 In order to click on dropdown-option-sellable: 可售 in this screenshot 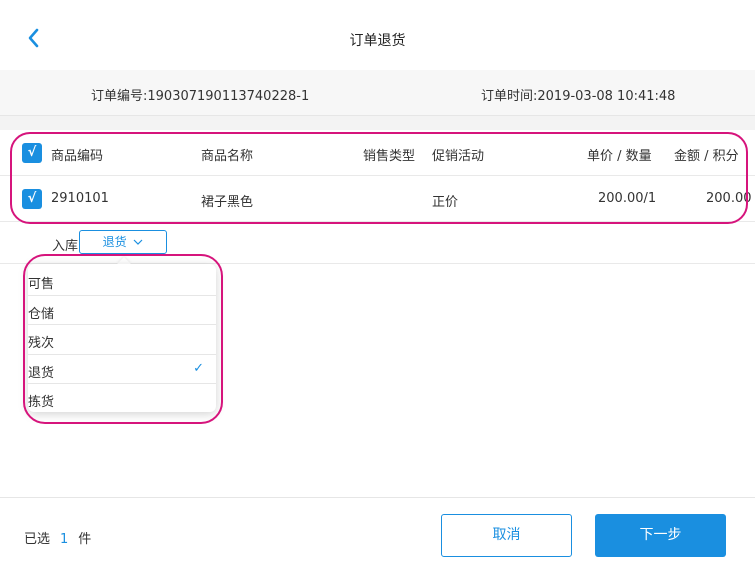, I will do `click(122, 281)`.